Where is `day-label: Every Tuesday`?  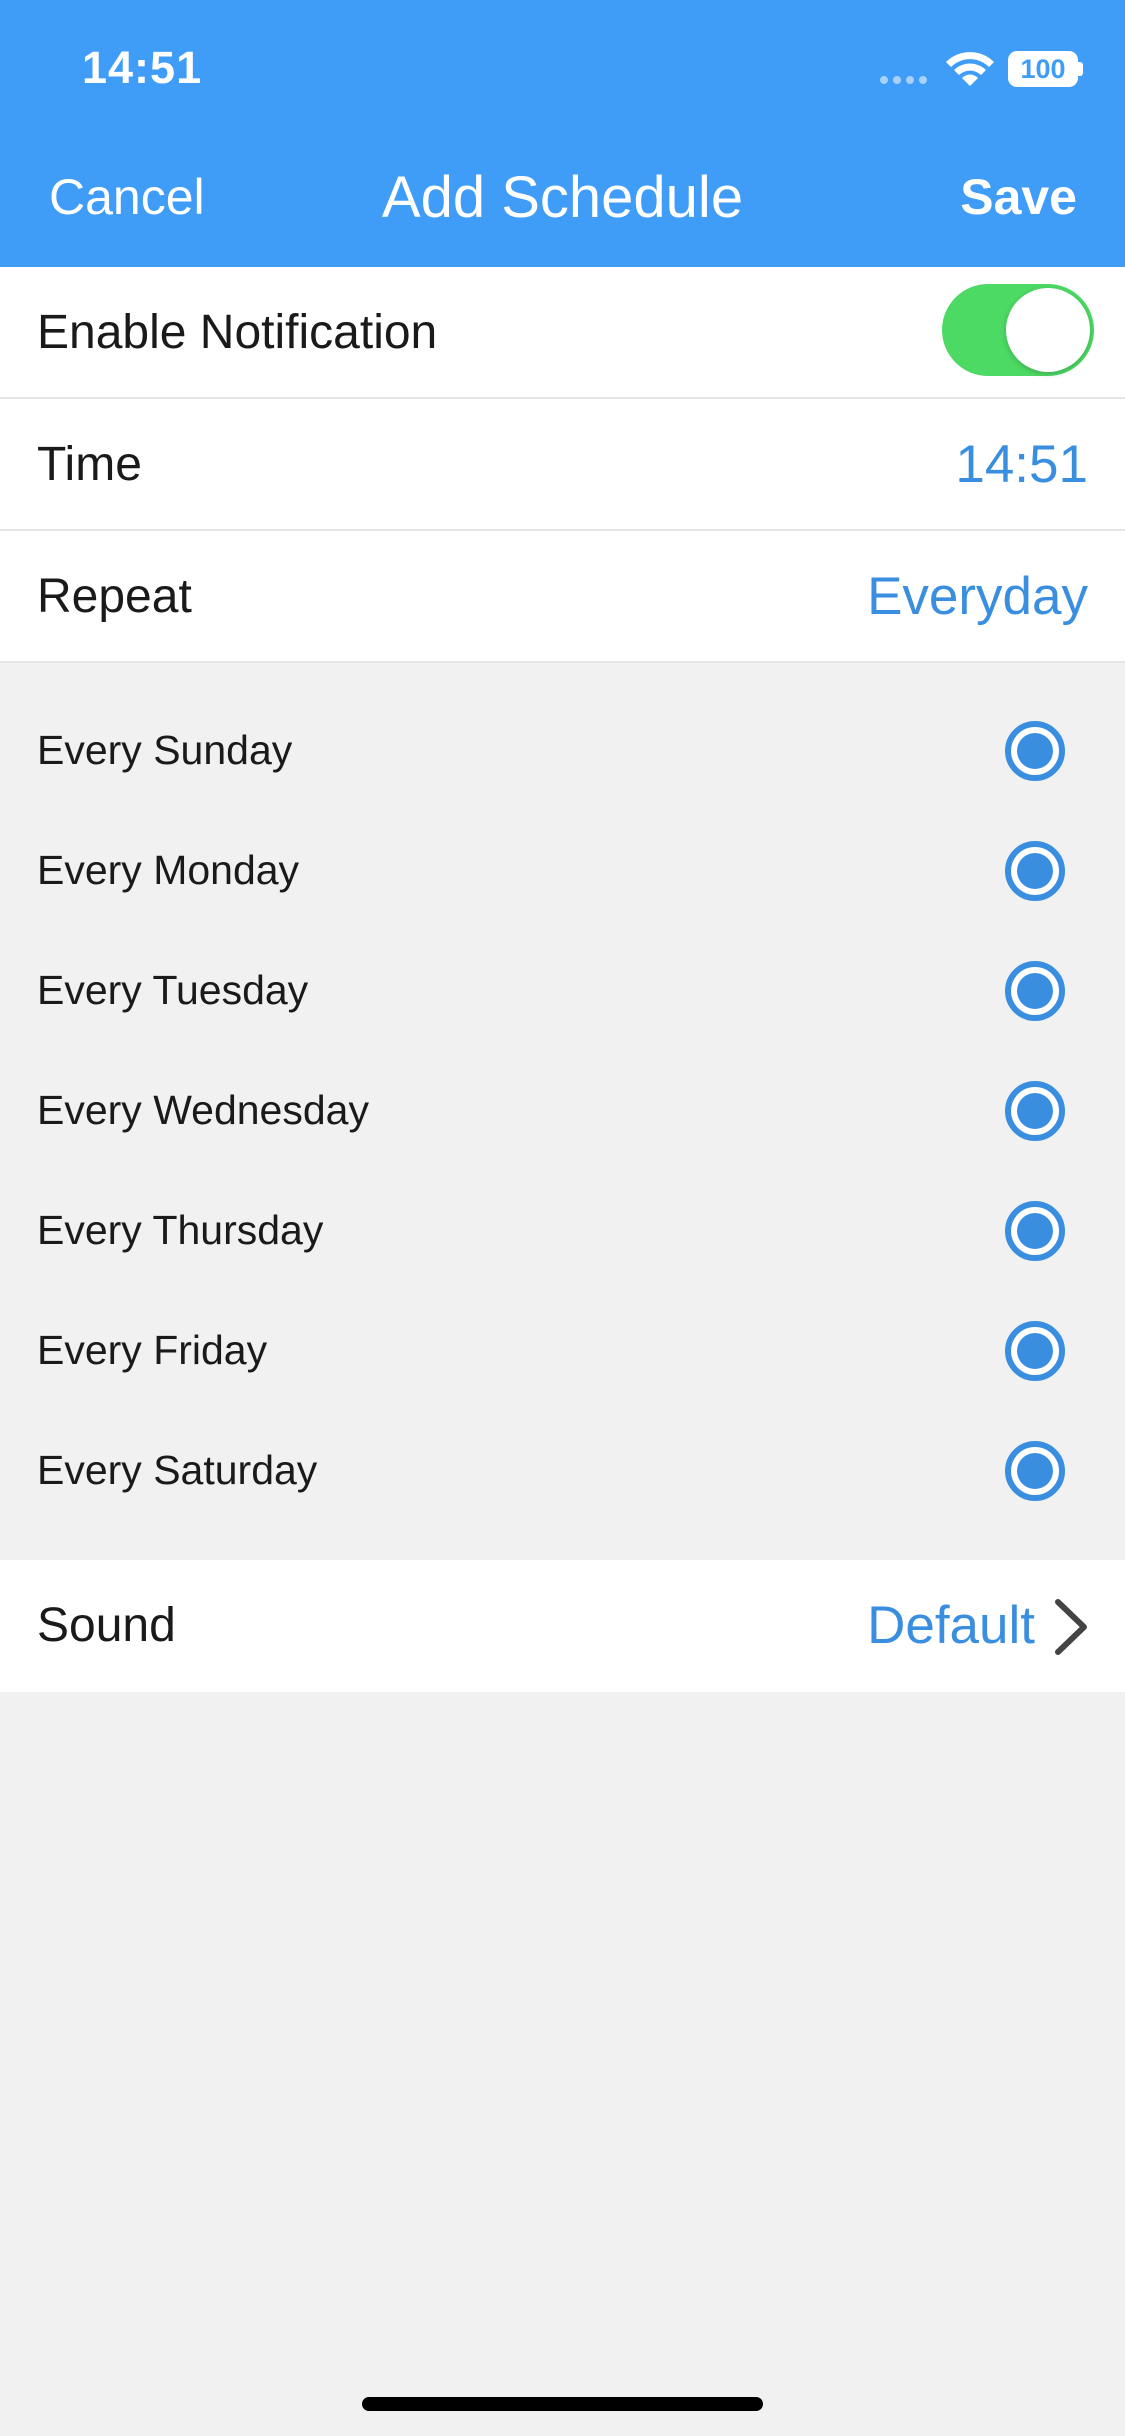
day-label: Every Tuesday is located at coordinates (173, 990).